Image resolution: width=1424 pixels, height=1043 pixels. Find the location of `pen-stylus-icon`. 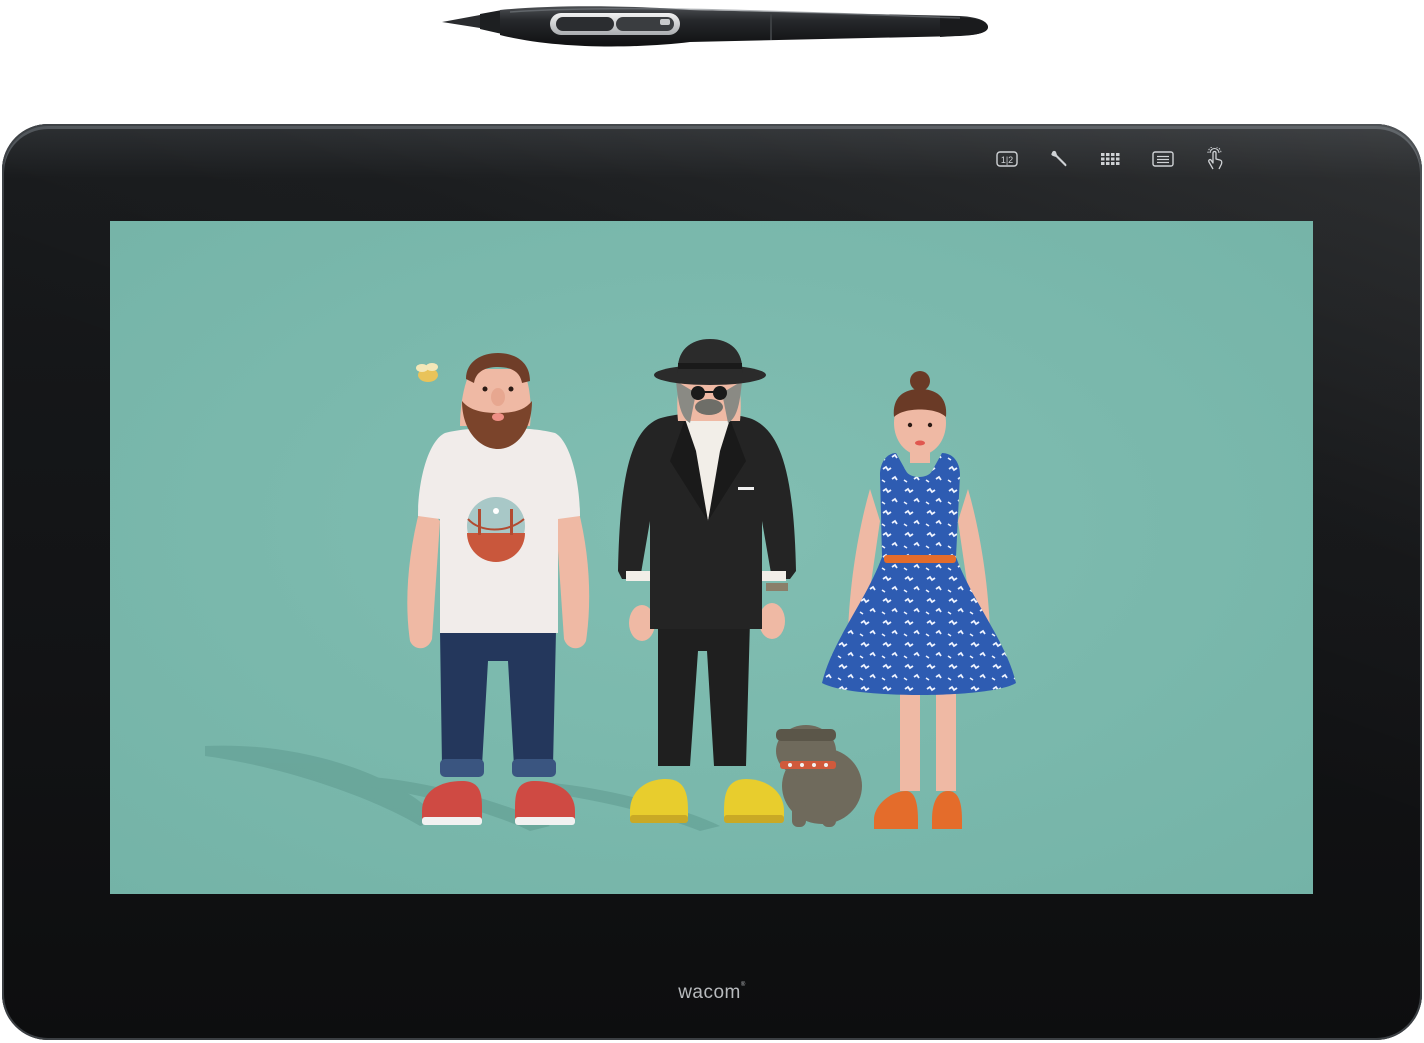

pen-stylus-icon is located at coordinates (716, 27).